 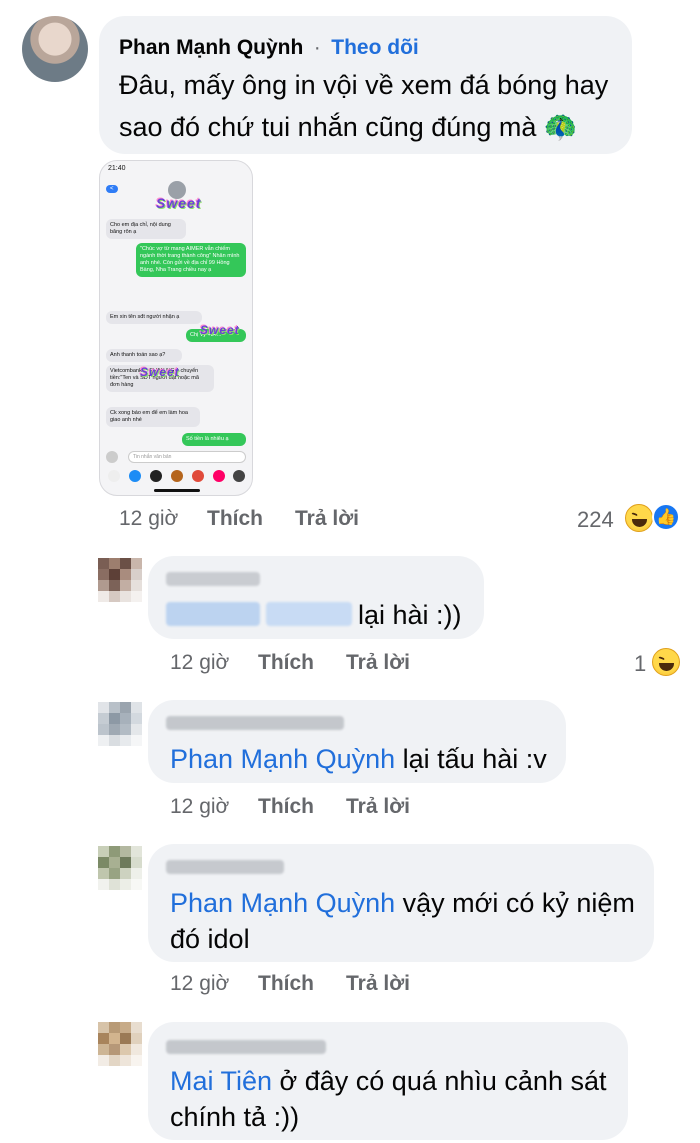 What do you see at coordinates (221, 1081) in the screenshot?
I see `mention-link: Mai Tiên` at bounding box center [221, 1081].